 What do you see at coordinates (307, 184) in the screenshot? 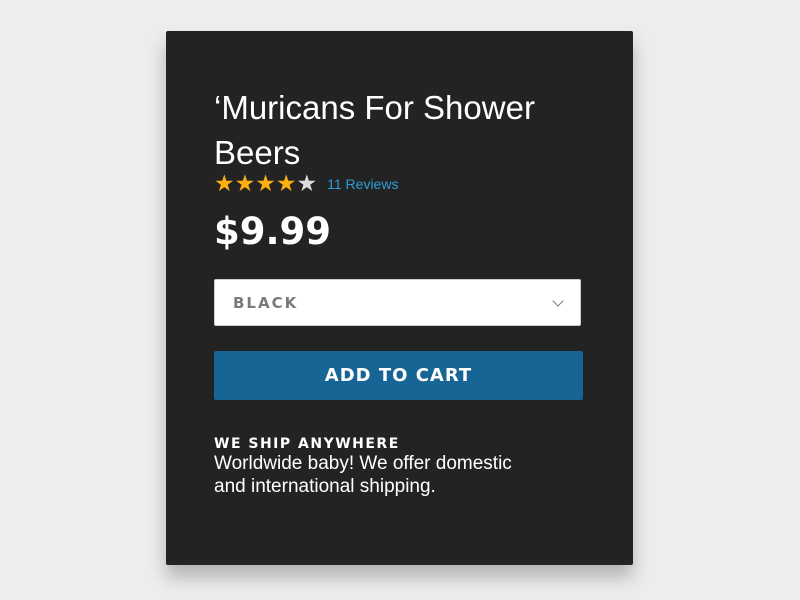
I see `star-empty-icon: ★` at bounding box center [307, 184].